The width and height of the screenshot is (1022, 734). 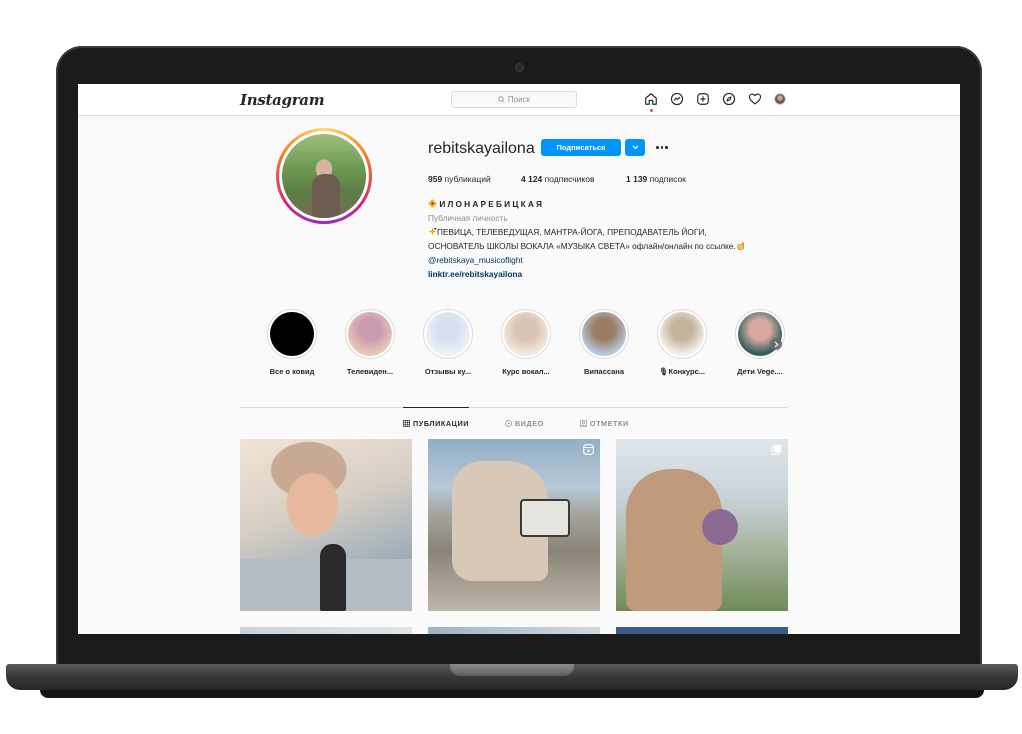 What do you see at coordinates (432, 231) in the screenshot?
I see `sparkle-emoji-icon` at bounding box center [432, 231].